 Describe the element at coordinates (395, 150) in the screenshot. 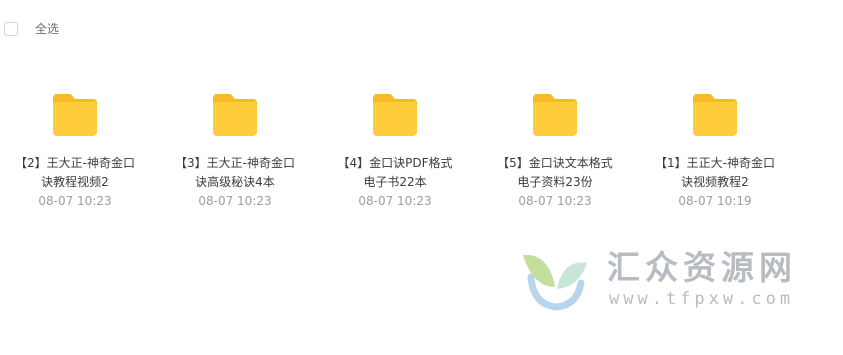

I see `folder-item: 【4】金口诀PDF格式电子书22本 08-07 10:23` at that location.